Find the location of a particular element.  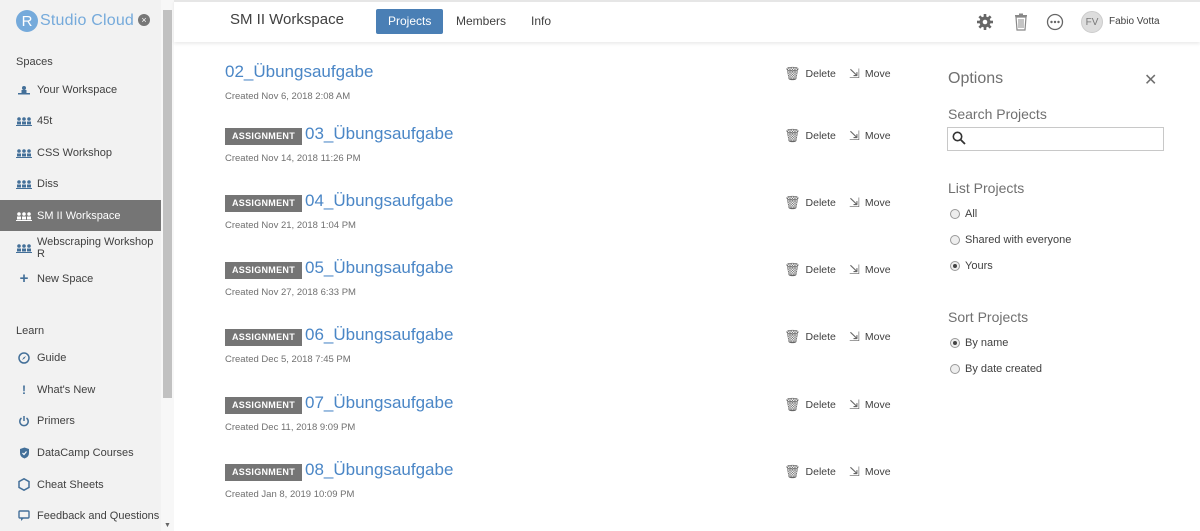

gear-icon is located at coordinates (985, 22).